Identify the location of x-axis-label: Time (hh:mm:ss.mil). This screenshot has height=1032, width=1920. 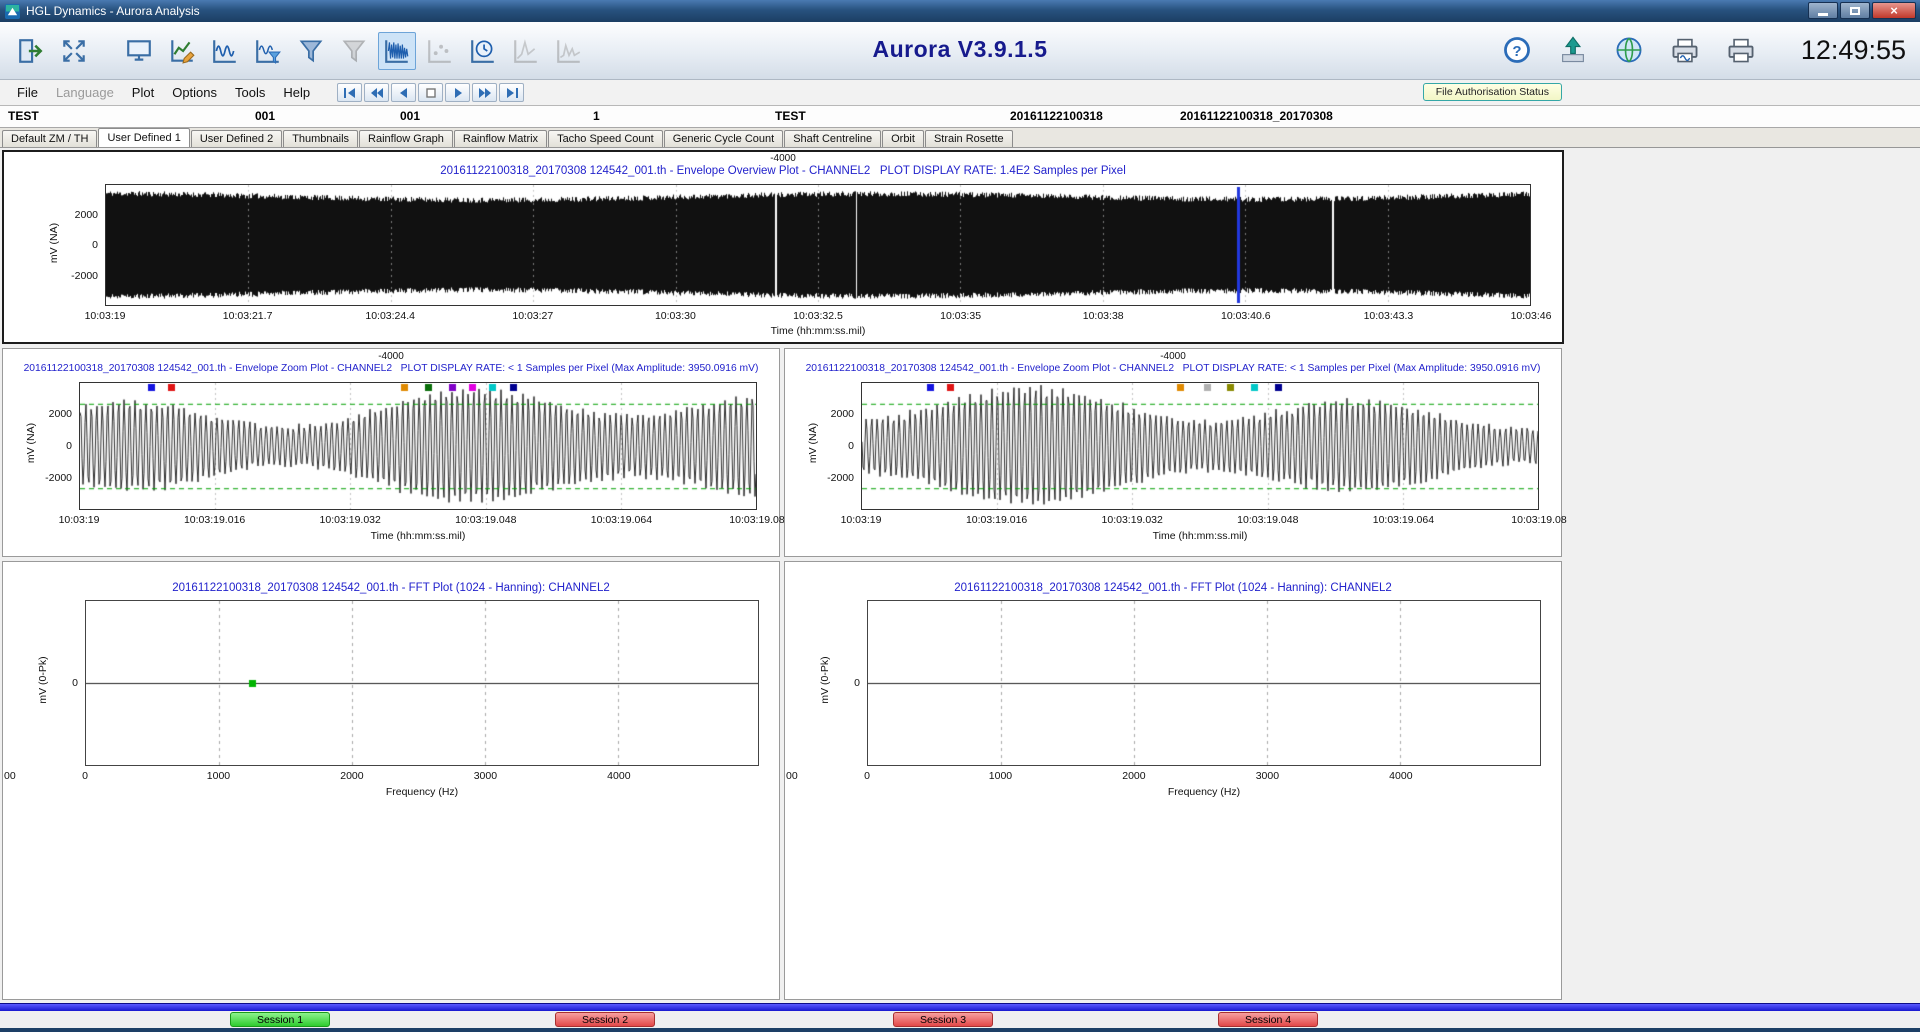
(418, 536).